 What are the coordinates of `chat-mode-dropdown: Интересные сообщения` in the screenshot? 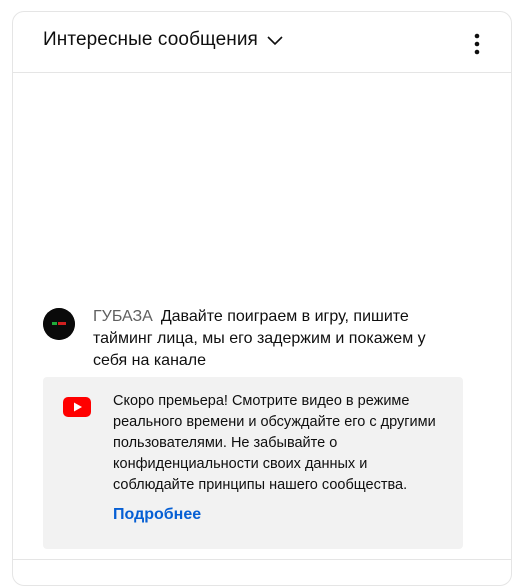 It's located at (163, 40).